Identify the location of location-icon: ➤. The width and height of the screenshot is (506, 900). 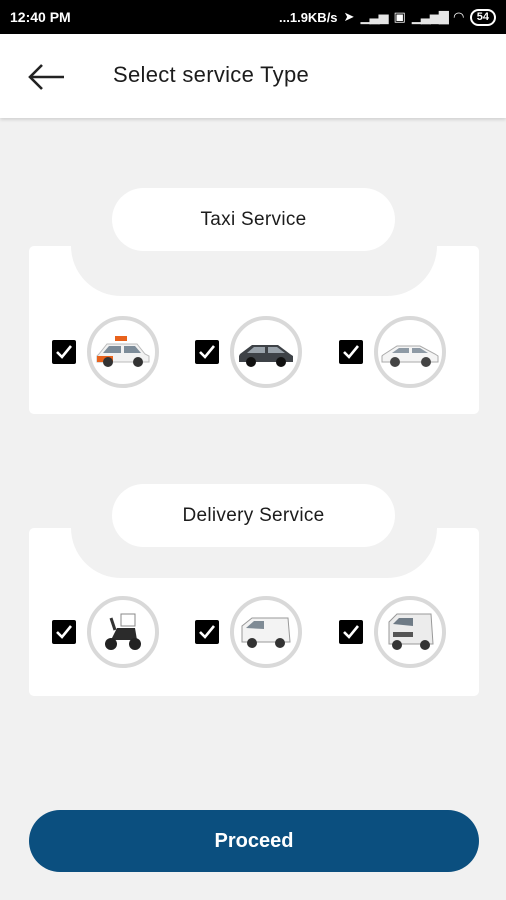
(349, 16).